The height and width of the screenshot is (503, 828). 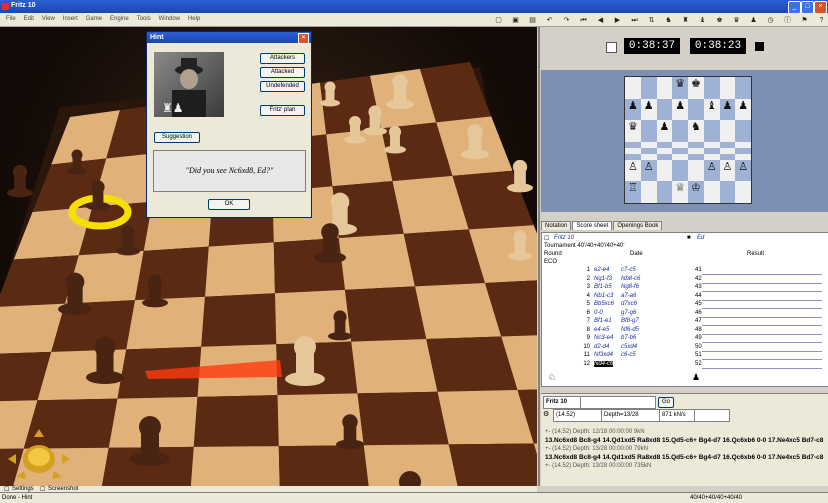 I want to click on move-row: 4 Nb1-c3 a7-a6 44, so click(x=685, y=297).